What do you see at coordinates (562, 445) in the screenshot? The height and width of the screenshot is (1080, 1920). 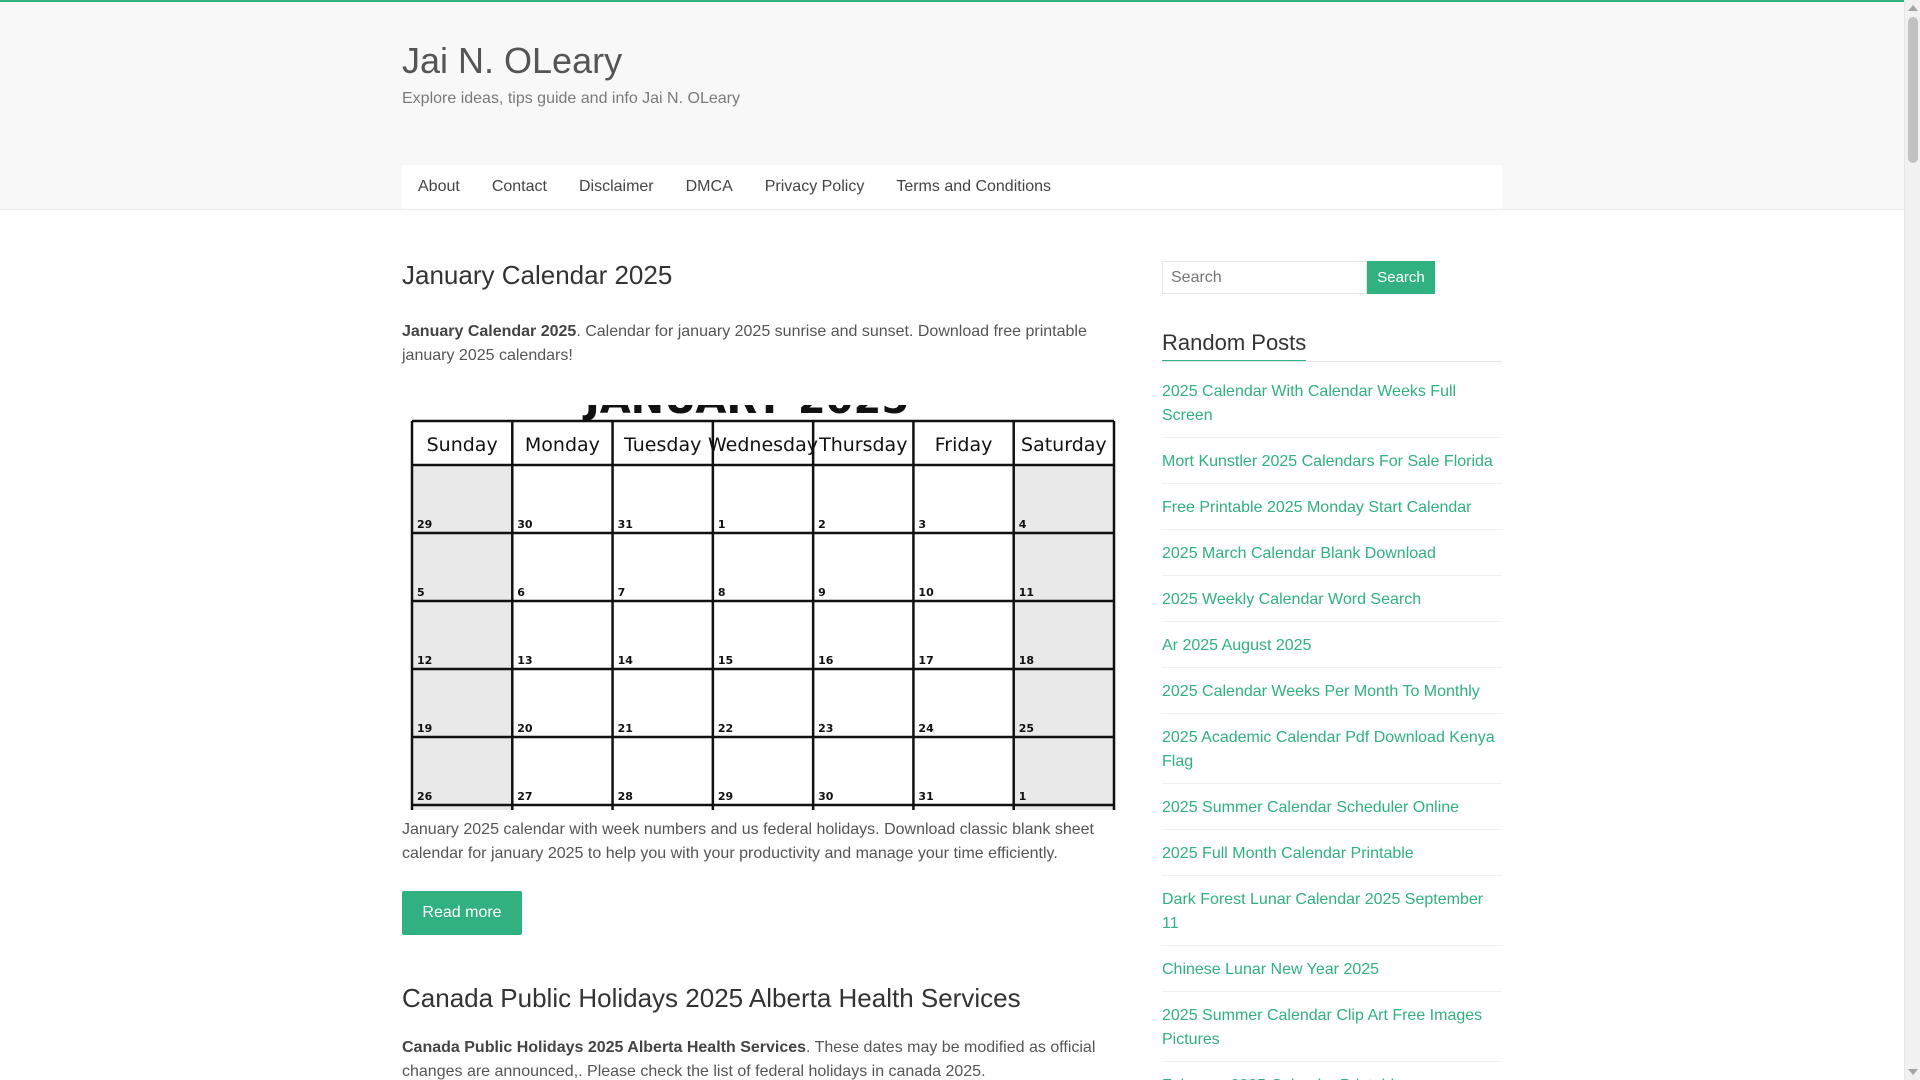 I see `calendar-day-header: Monday` at bounding box center [562, 445].